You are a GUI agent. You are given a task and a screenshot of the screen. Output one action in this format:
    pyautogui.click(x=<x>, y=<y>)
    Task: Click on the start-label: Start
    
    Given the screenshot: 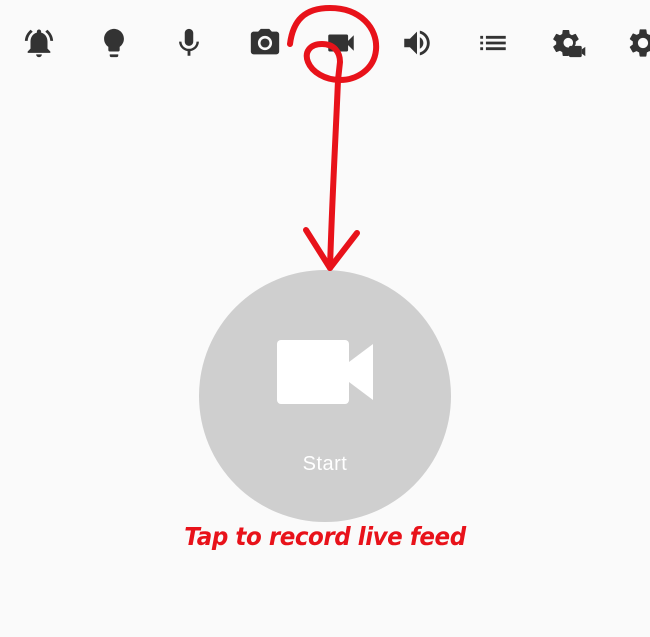 What is the action you would take?
    pyautogui.click(x=325, y=464)
    